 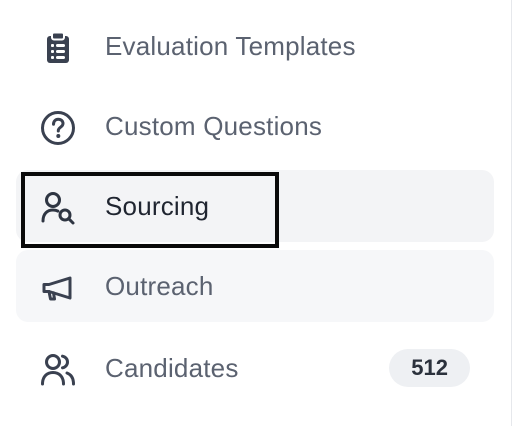 What do you see at coordinates (58, 370) in the screenshot?
I see `users-icon` at bounding box center [58, 370].